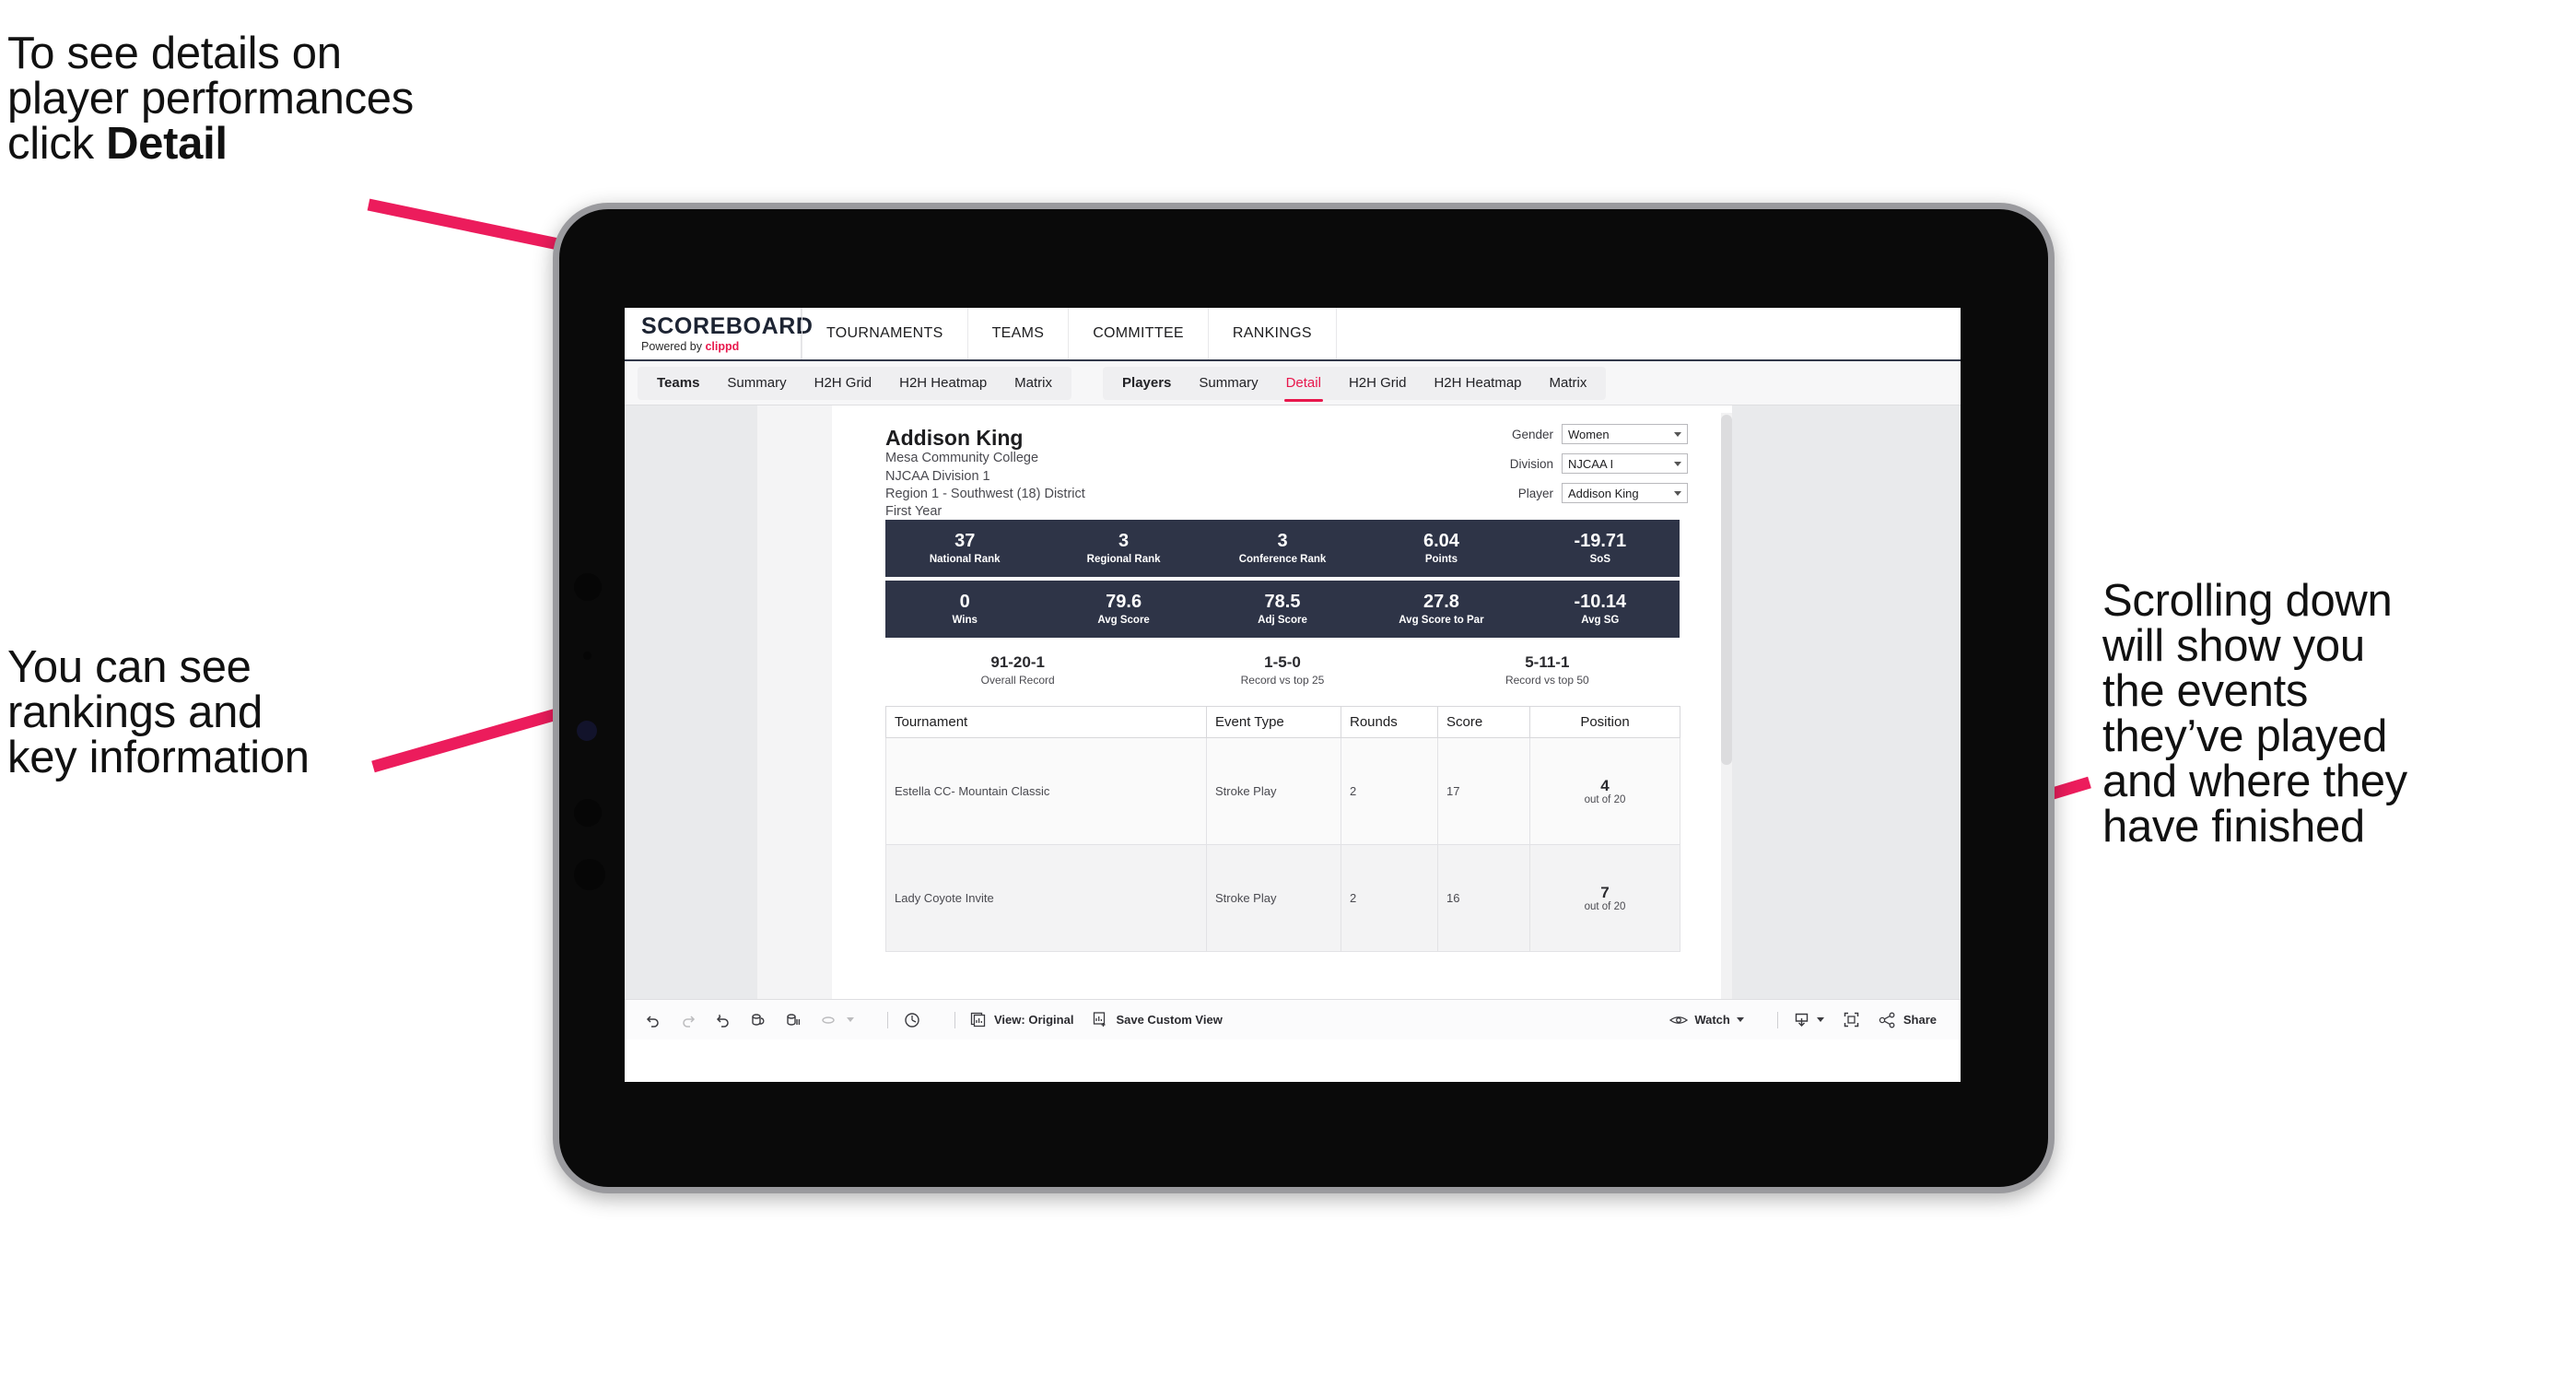 The image size is (2576, 1386). Describe the element at coordinates (1706, 1020) in the screenshot. I see `watch-button: Watch` at that location.